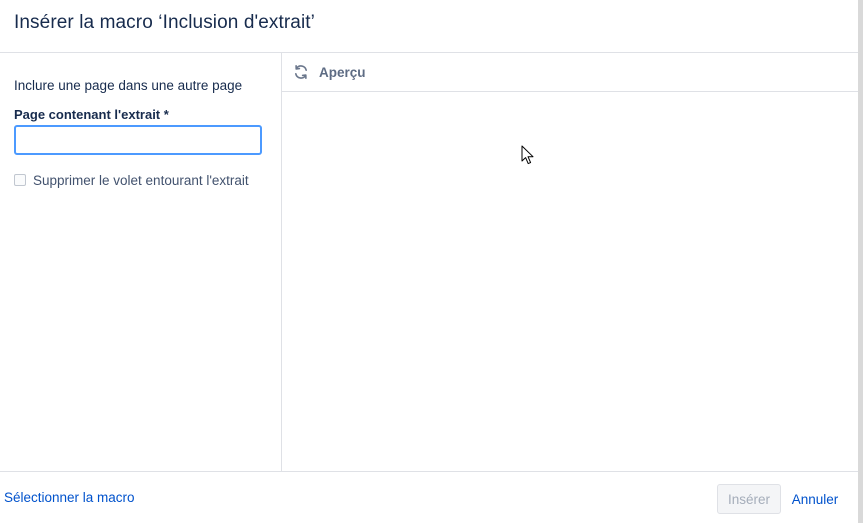 Image resolution: width=863 pixels, height=523 pixels. I want to click on mouse-cursor-icon, so click(527, 155).